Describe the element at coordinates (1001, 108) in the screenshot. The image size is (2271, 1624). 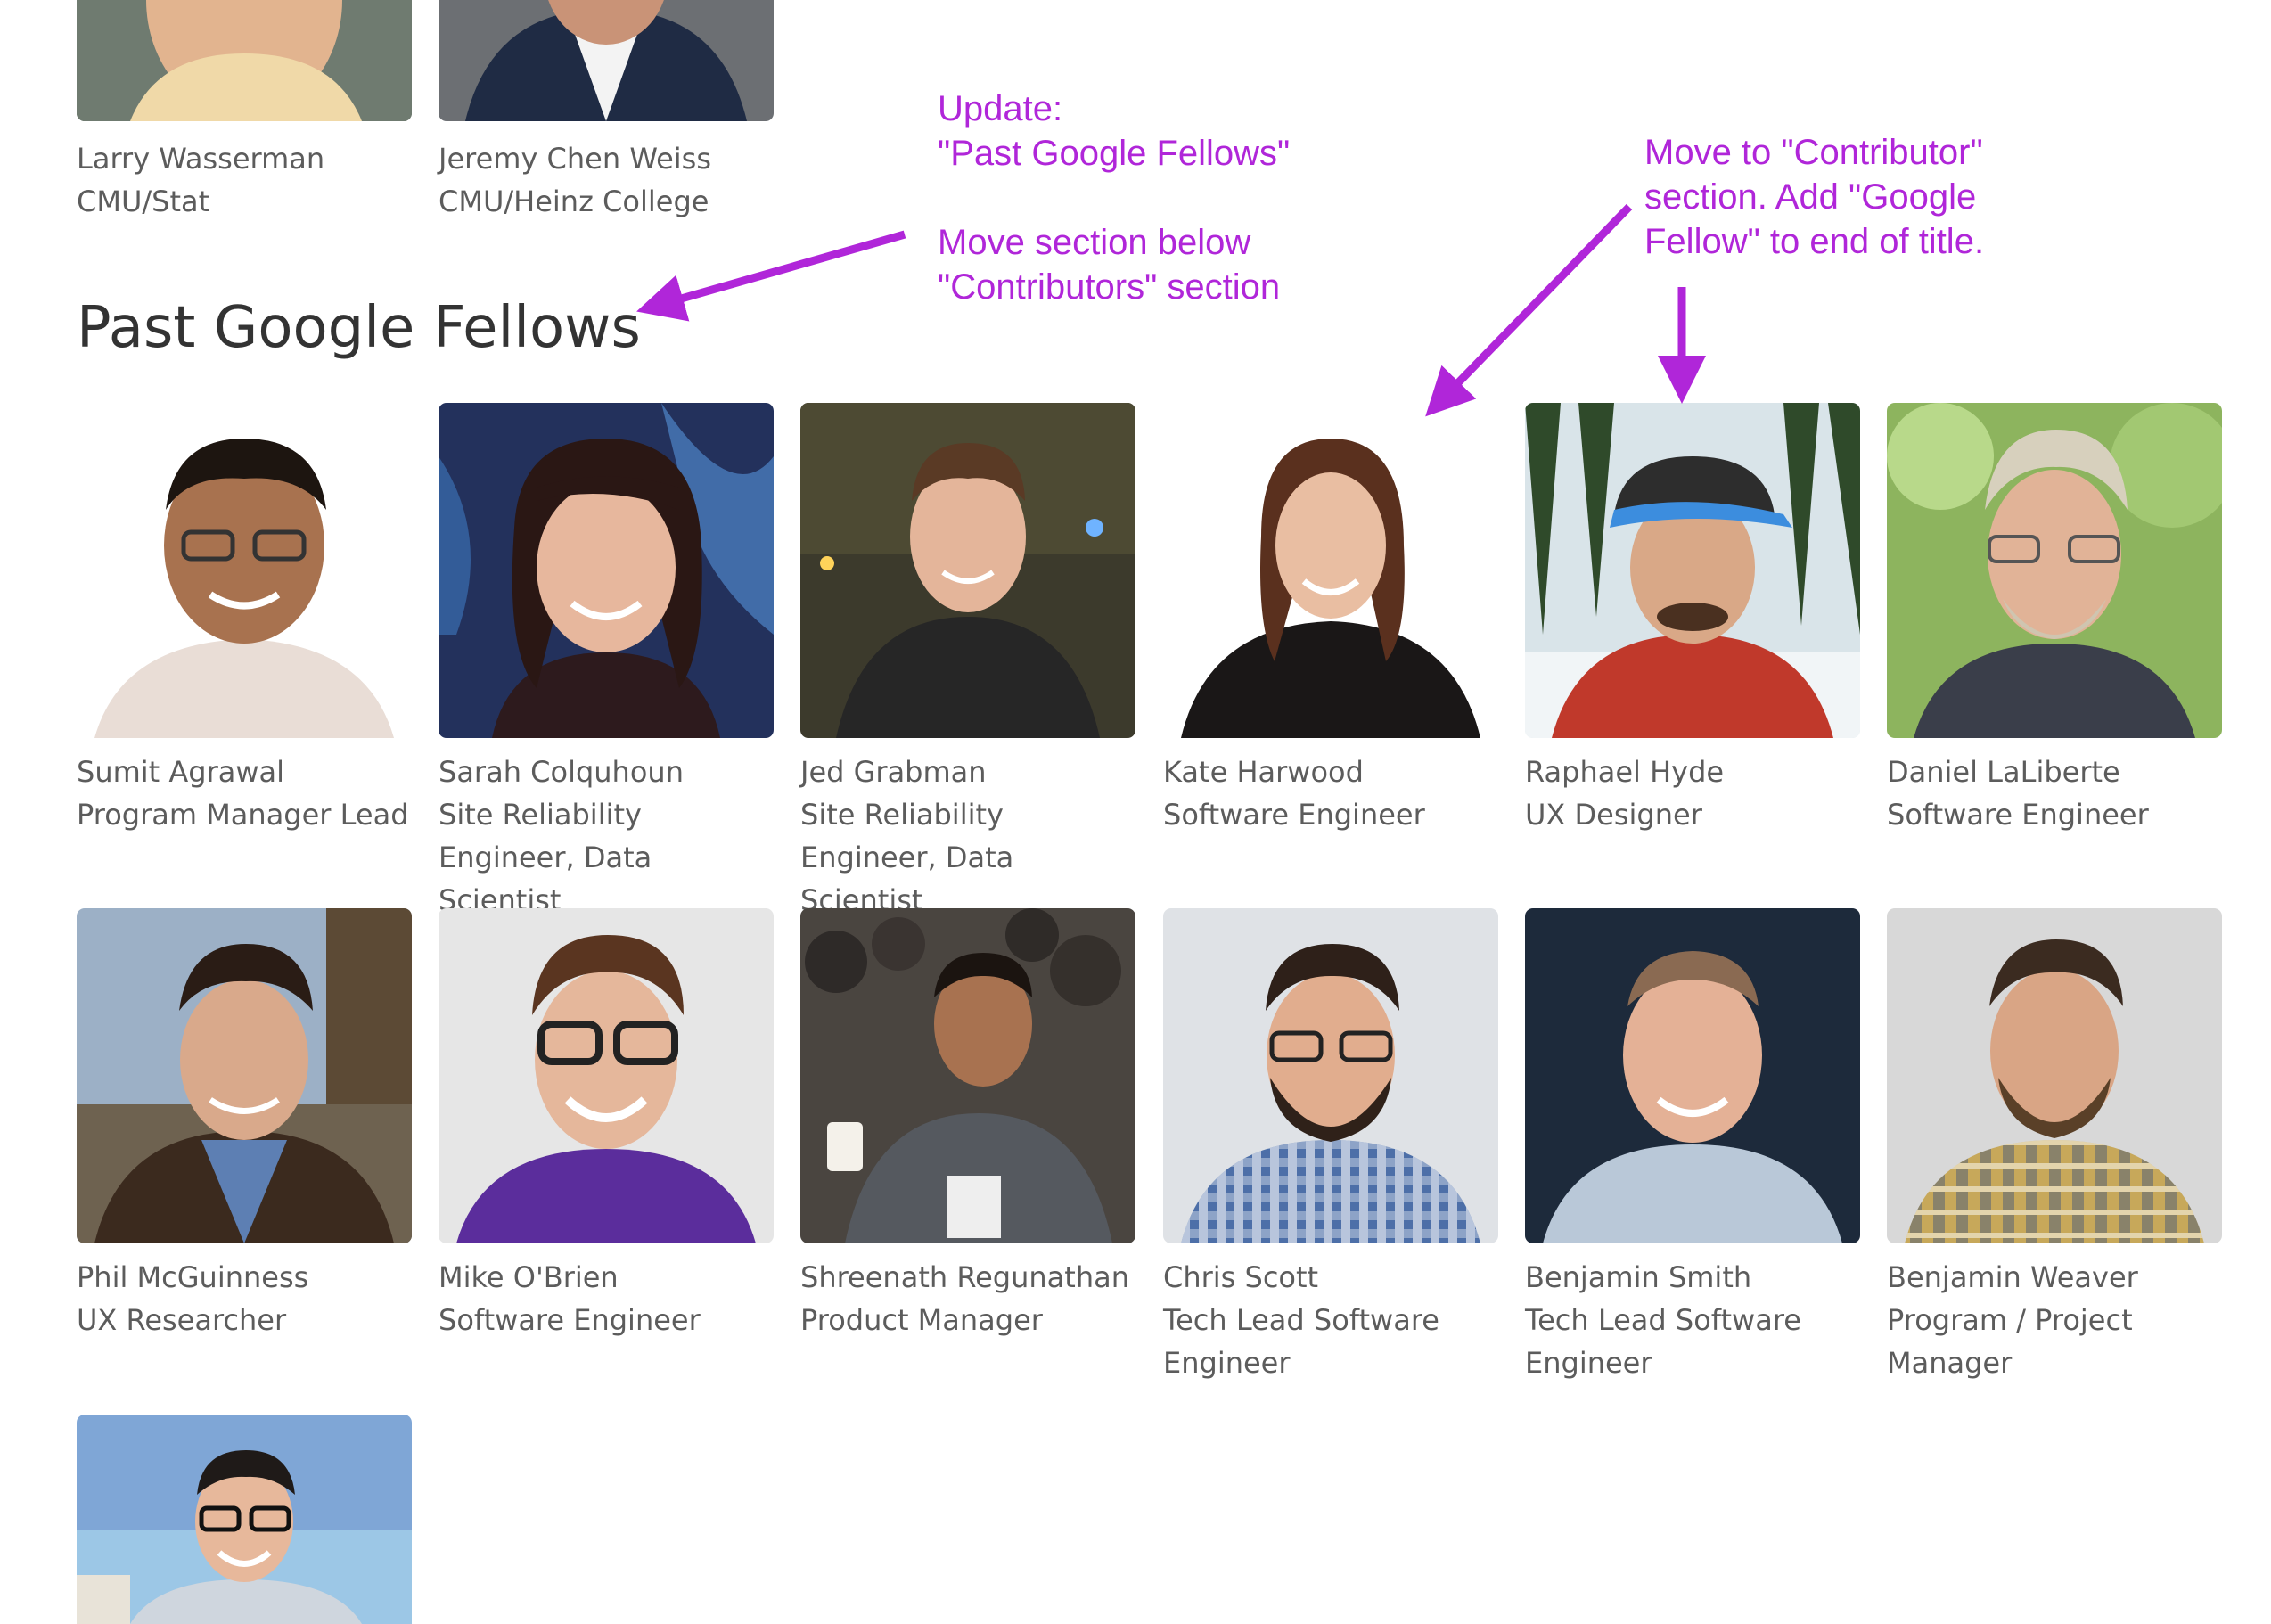
I see `annotation-line: Update:` at that location.